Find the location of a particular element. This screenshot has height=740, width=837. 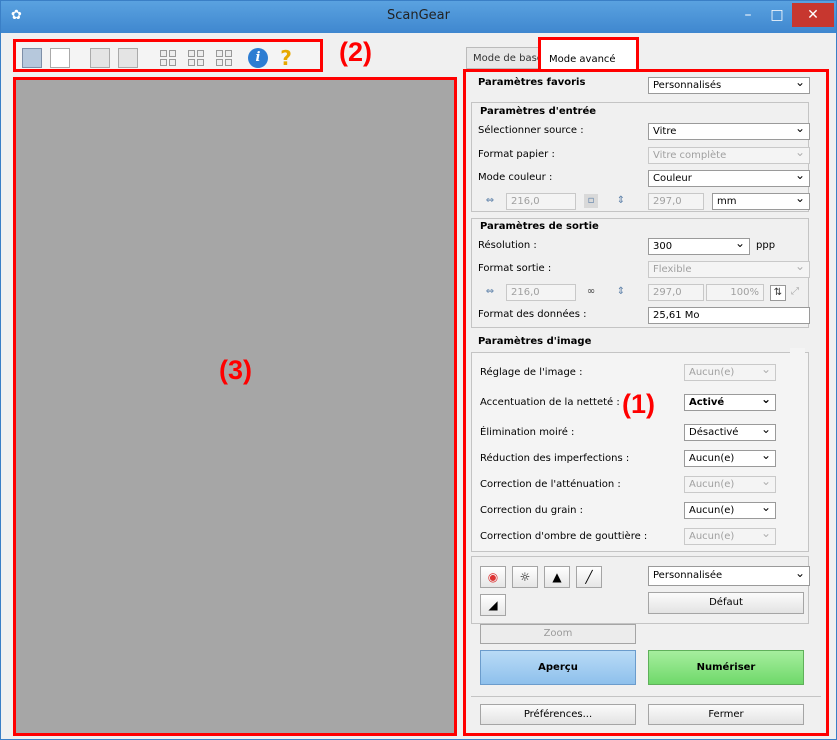

minimize-button: – is located at coordinates (748, 15).